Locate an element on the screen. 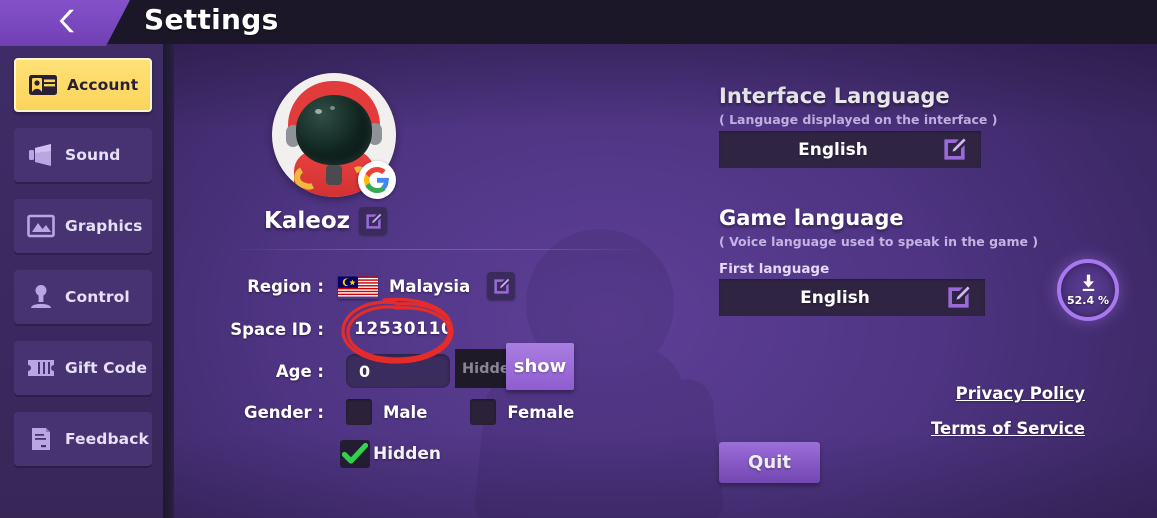  sidebar-item-graphics: Graphics is located at coordinates (83, 226).